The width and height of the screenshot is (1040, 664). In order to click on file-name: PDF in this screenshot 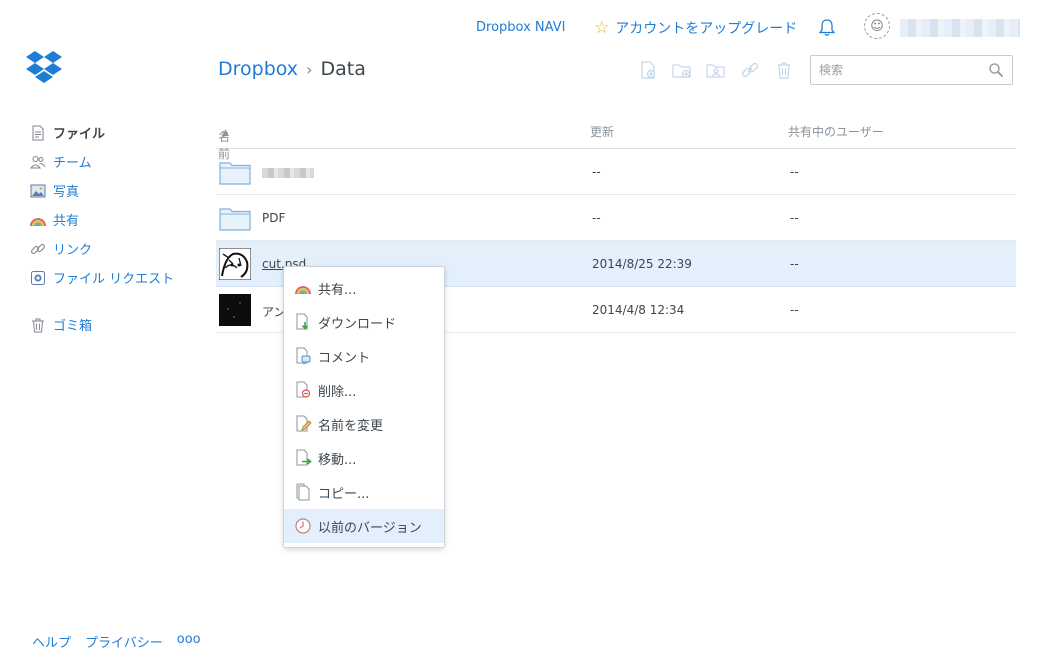, I will do `click(273, 218)`.